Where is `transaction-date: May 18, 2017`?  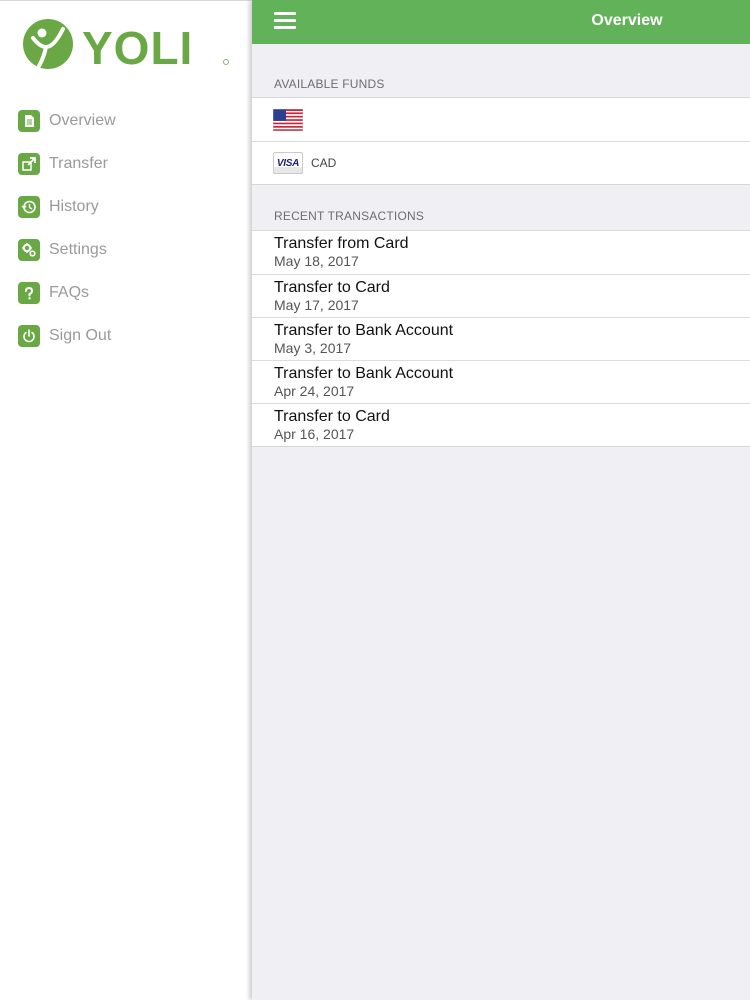 transaction-date: May 18, 2017 is located at coordinates (316, 261).